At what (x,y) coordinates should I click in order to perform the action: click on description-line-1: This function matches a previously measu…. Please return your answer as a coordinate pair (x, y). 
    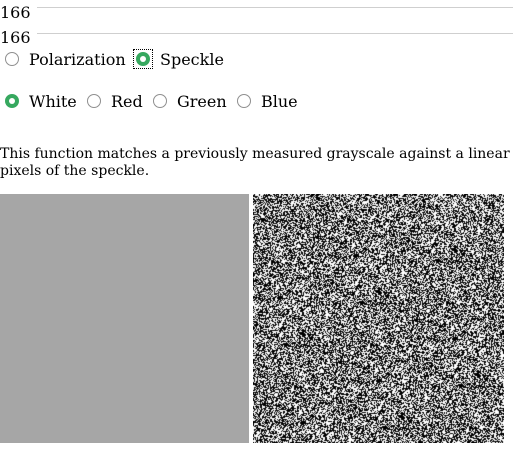
    Looking at the image, I should click on (255, 154).